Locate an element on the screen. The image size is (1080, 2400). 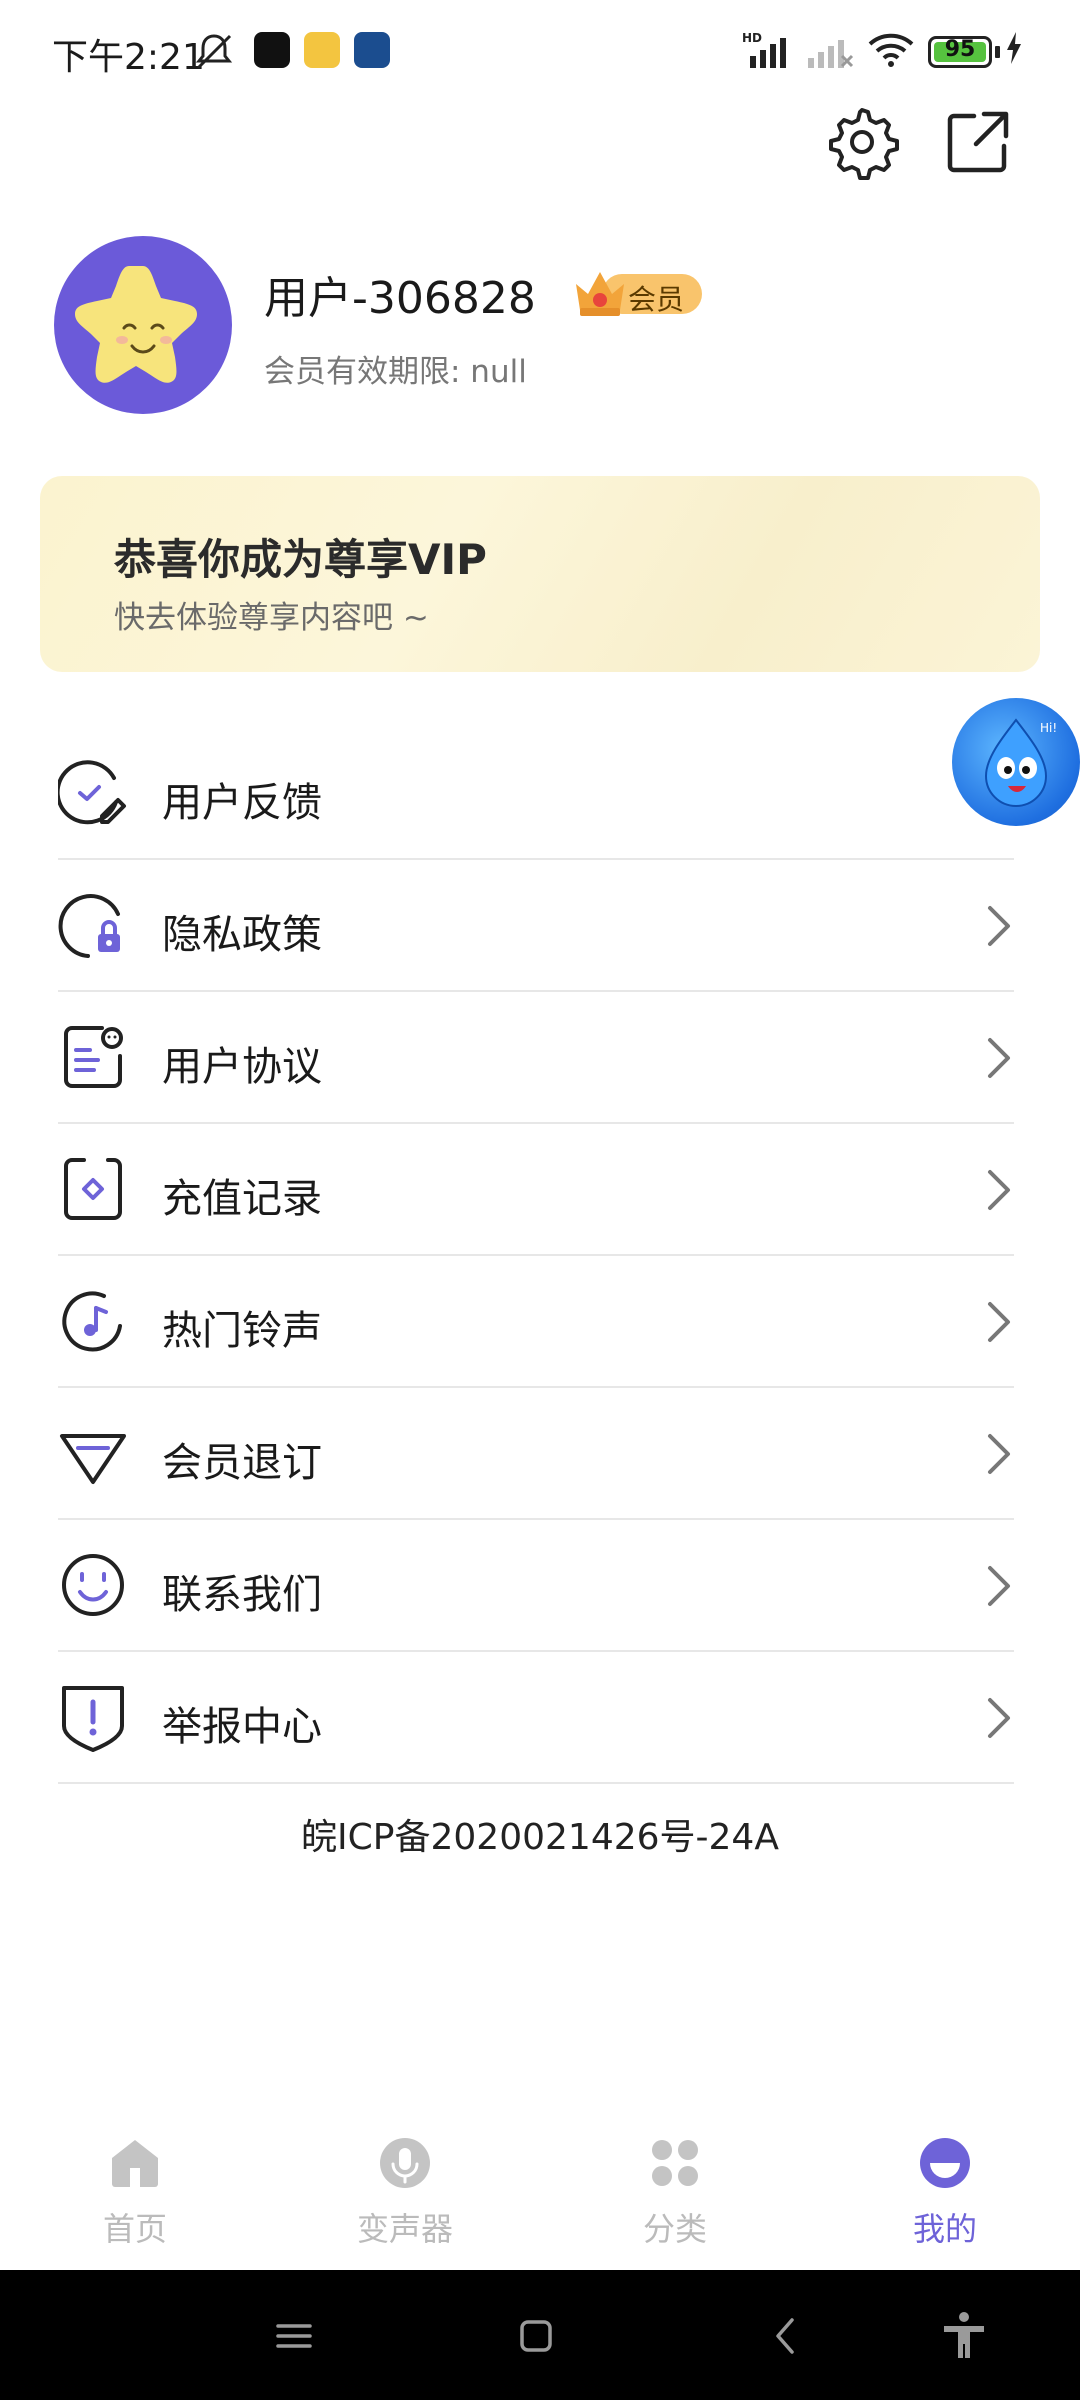
back-icon is located at coordinates (786, 2336).